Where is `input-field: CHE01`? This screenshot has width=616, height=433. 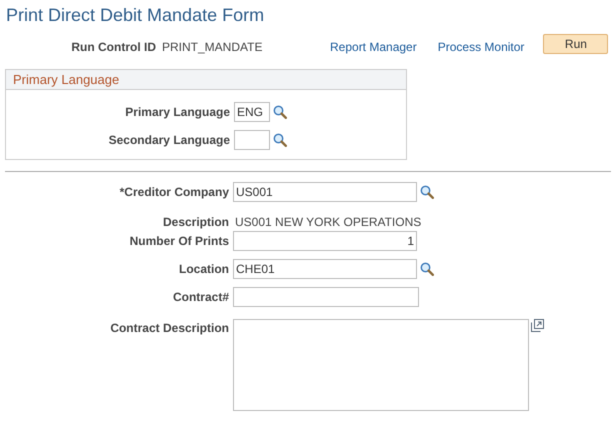 input-field: CHE01 is located at coordinates (325, 269).